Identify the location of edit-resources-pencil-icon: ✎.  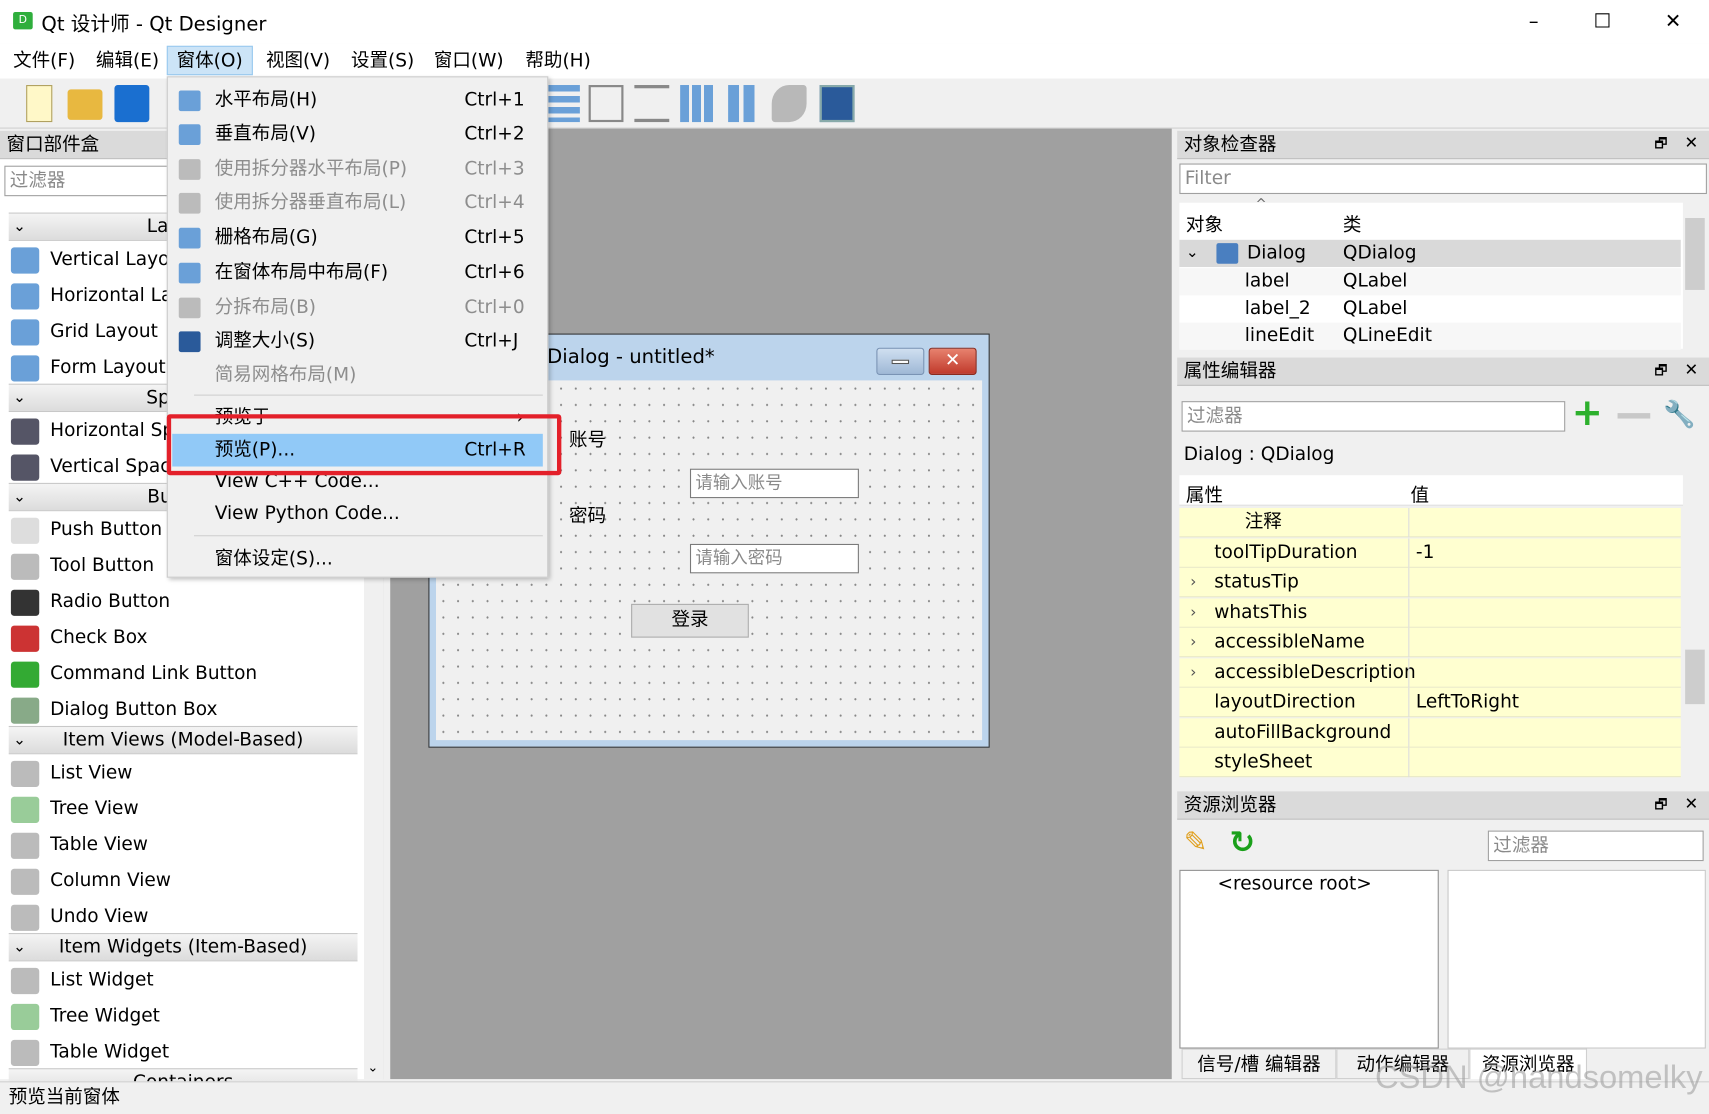
(1196, 842).